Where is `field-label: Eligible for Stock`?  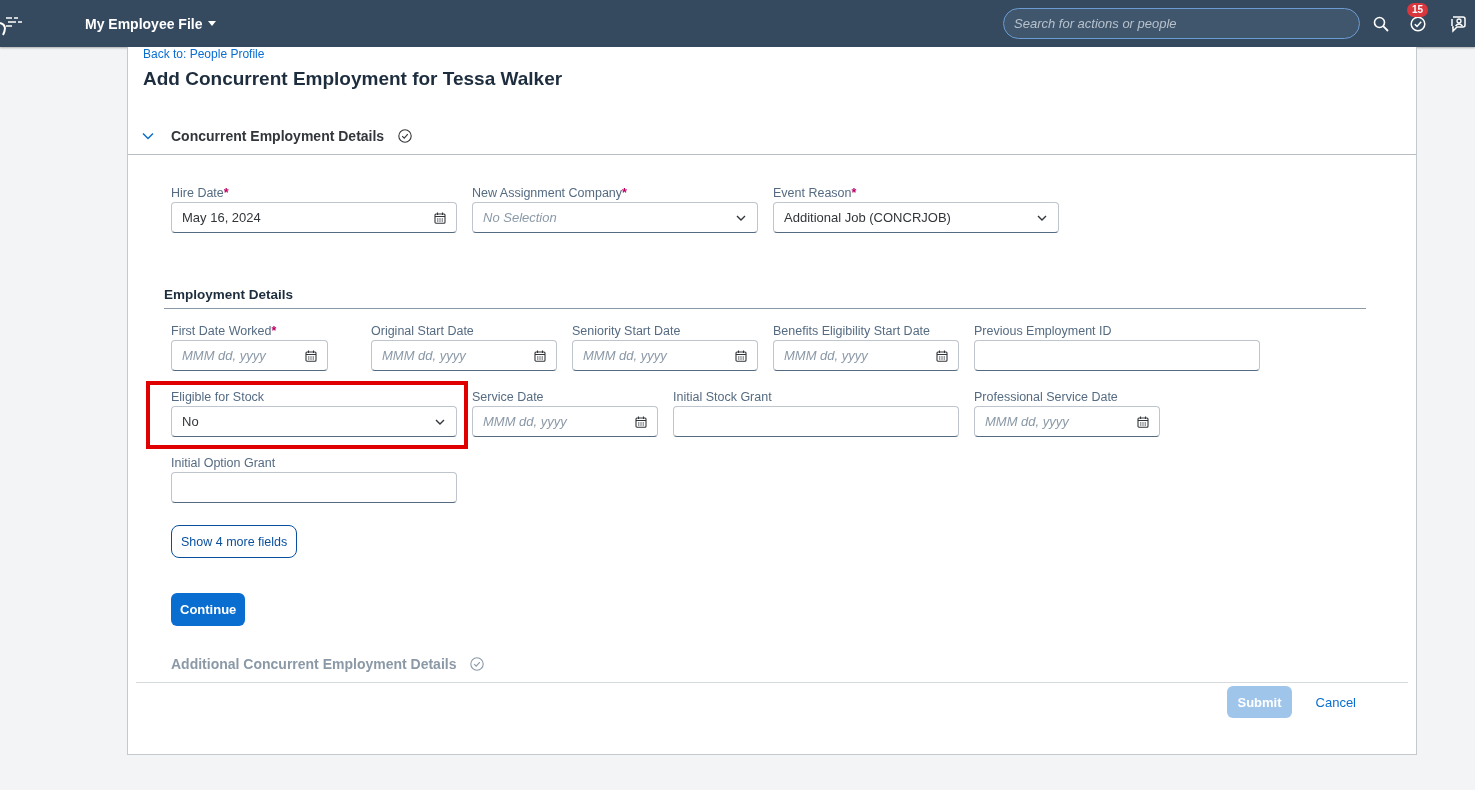 field-label: Eligible for Stock is located at coordinates (218, 397).